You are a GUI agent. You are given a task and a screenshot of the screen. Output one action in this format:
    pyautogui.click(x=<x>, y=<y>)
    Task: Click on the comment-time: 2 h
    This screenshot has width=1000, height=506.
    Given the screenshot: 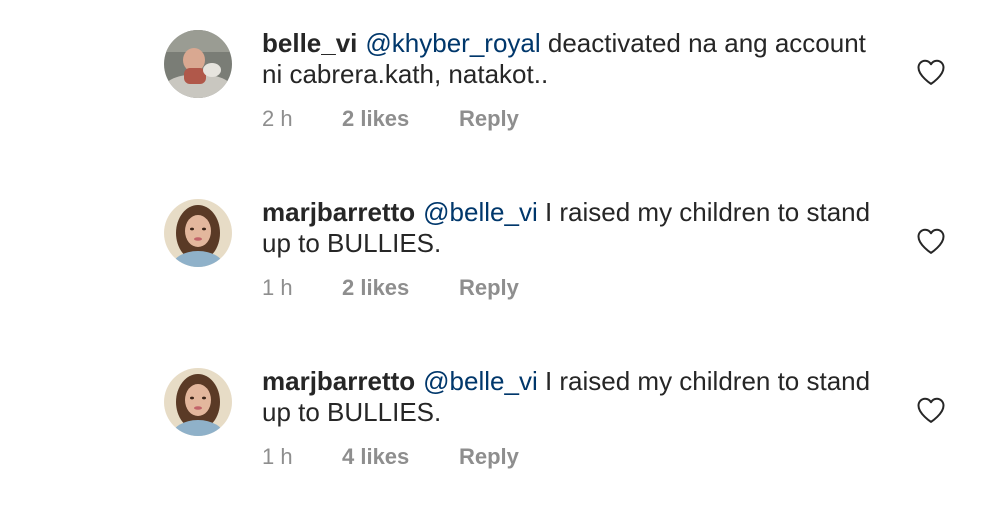 What is the action you would take?
    pyautogui.click(x=277, y=118)
    